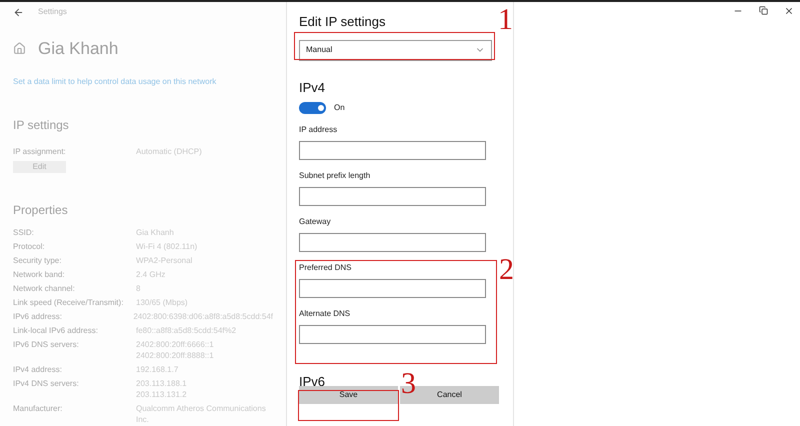 The height and width of the screenshot is (426, 800). Describe the element at coordinates (395, 50) in the screenshot. I see `mode-dropdown: Manual` at that location.